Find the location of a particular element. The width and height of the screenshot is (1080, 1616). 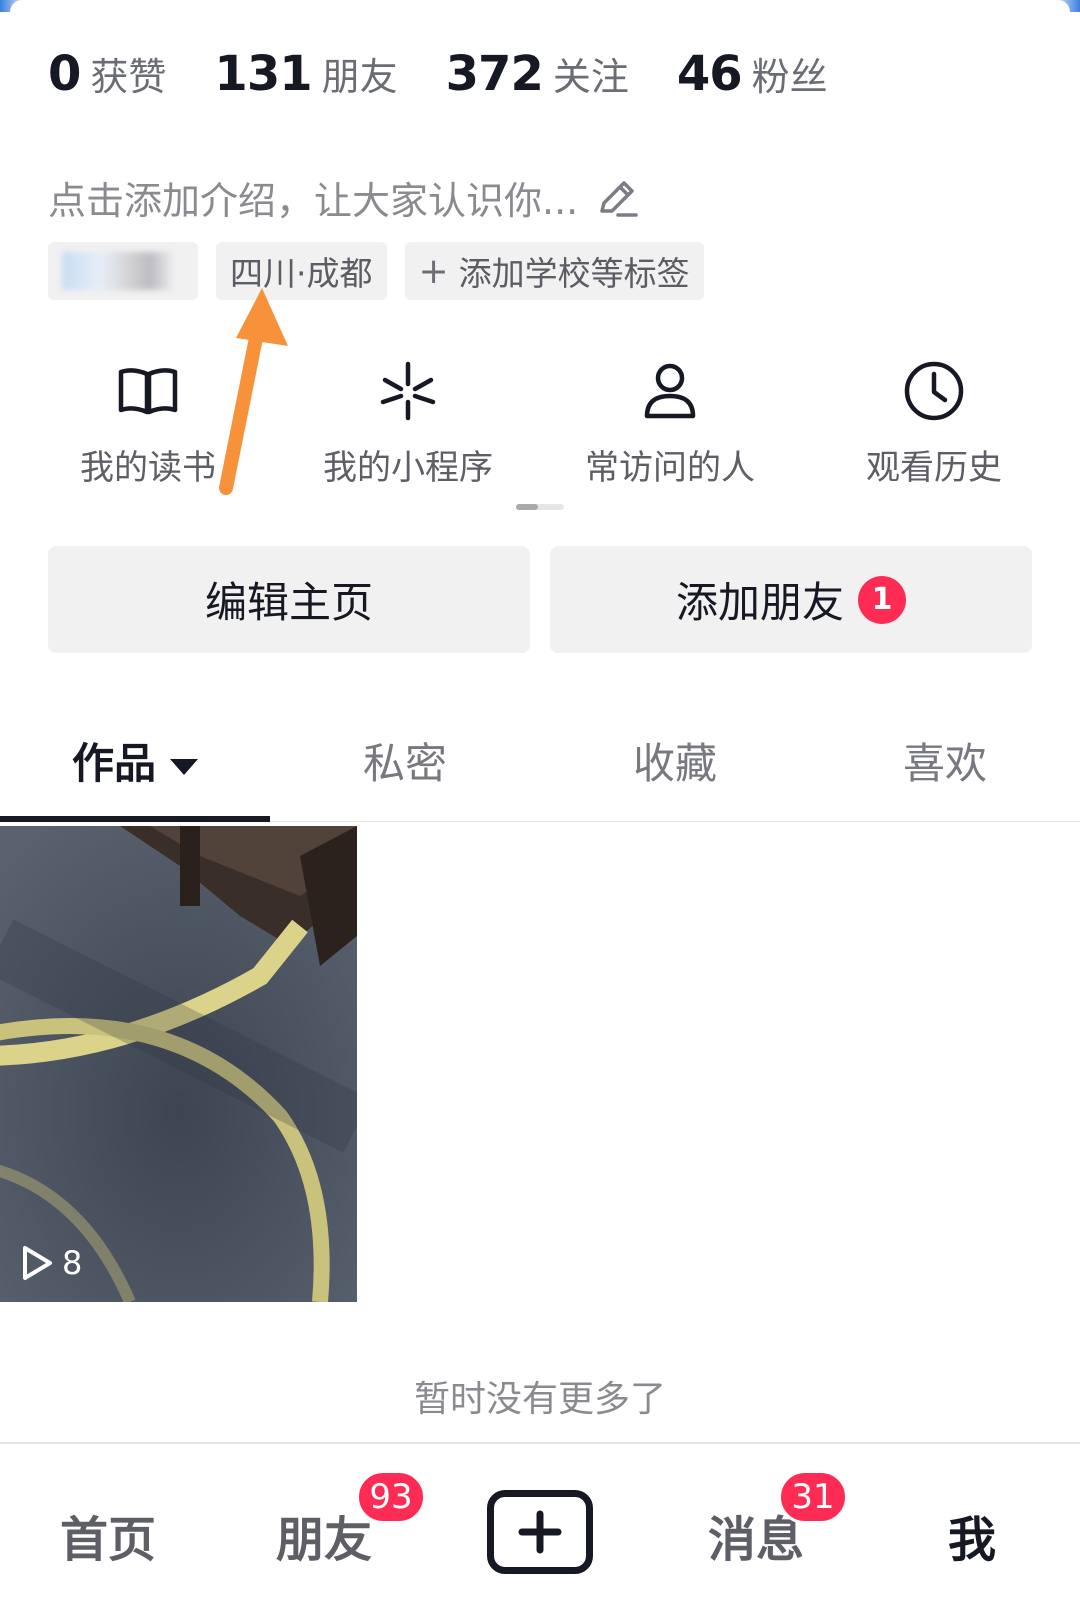

add-tag-button: + 添加学校等标签 is located at coordinates (554, 271).